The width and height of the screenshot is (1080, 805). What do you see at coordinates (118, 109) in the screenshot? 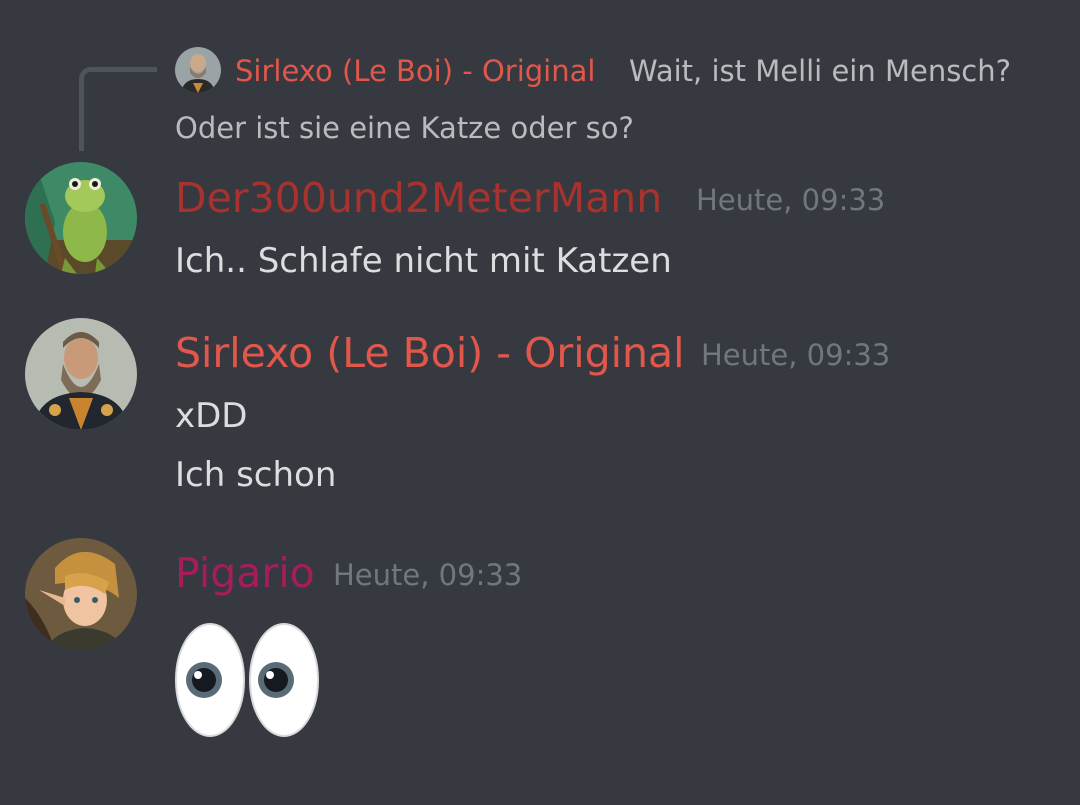
I see `reply-connector-line` at bounding box center [118, 109].